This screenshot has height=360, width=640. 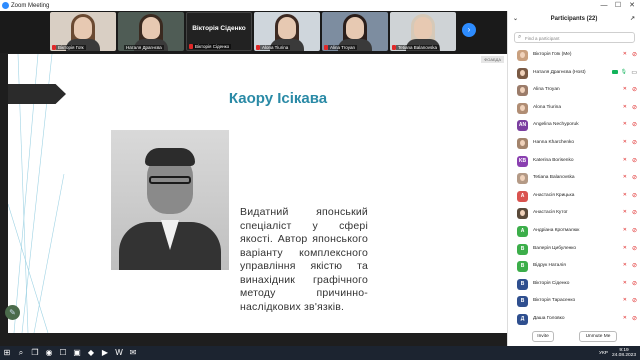 I want to click on unmute-me-button: Unmute Me, so click(x=598, y=336).